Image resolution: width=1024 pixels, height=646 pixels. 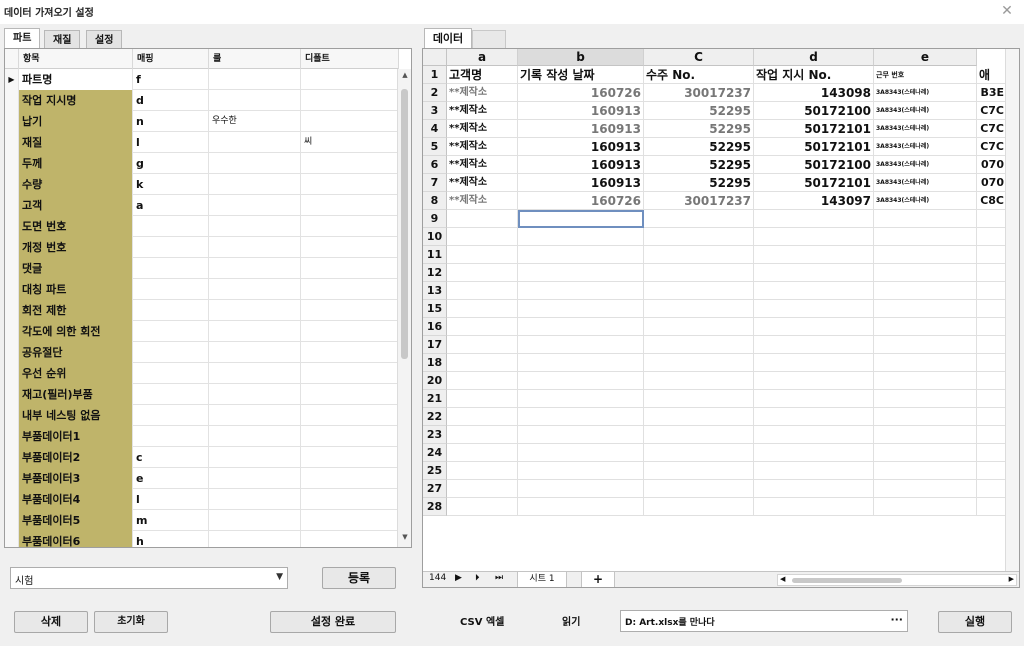 What do you see at coordinates (477, 578) in the screenshot?
I see `sheet-nav-play-icon: ⏵` at bounding box center [477, 578].